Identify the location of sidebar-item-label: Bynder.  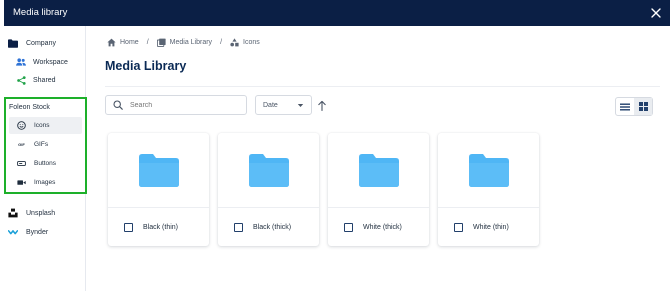
(37, 232).